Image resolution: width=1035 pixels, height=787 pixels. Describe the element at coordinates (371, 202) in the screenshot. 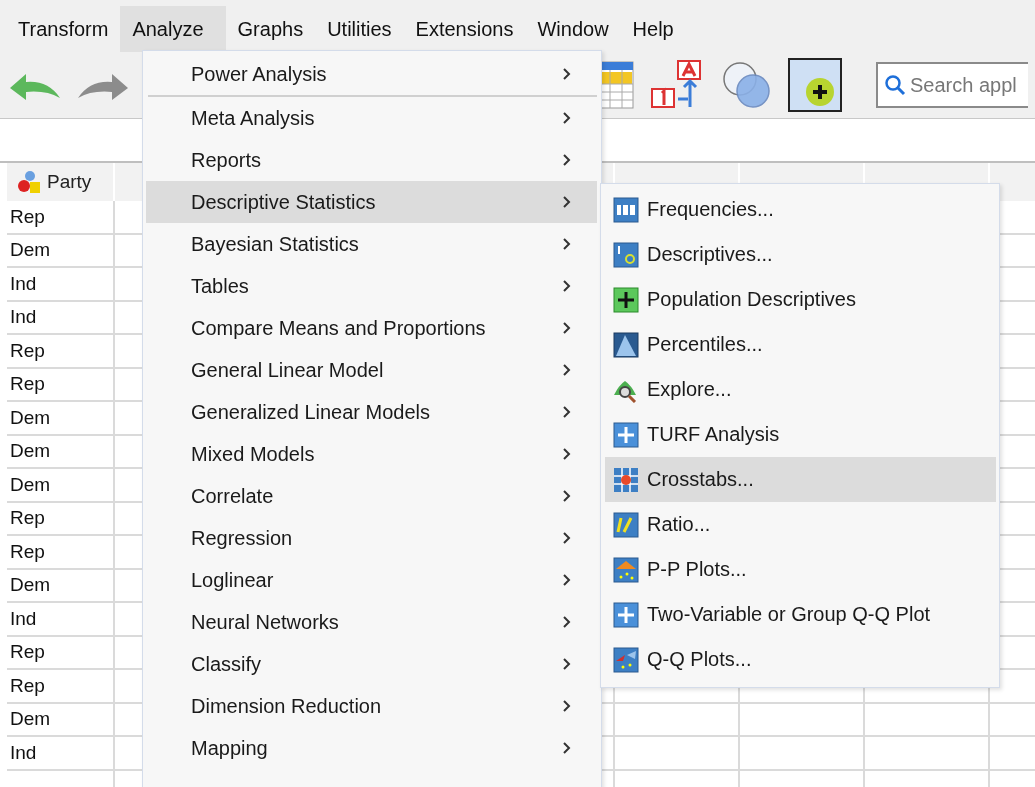

I see `menu-item: Descriptive Statistics` at that location.